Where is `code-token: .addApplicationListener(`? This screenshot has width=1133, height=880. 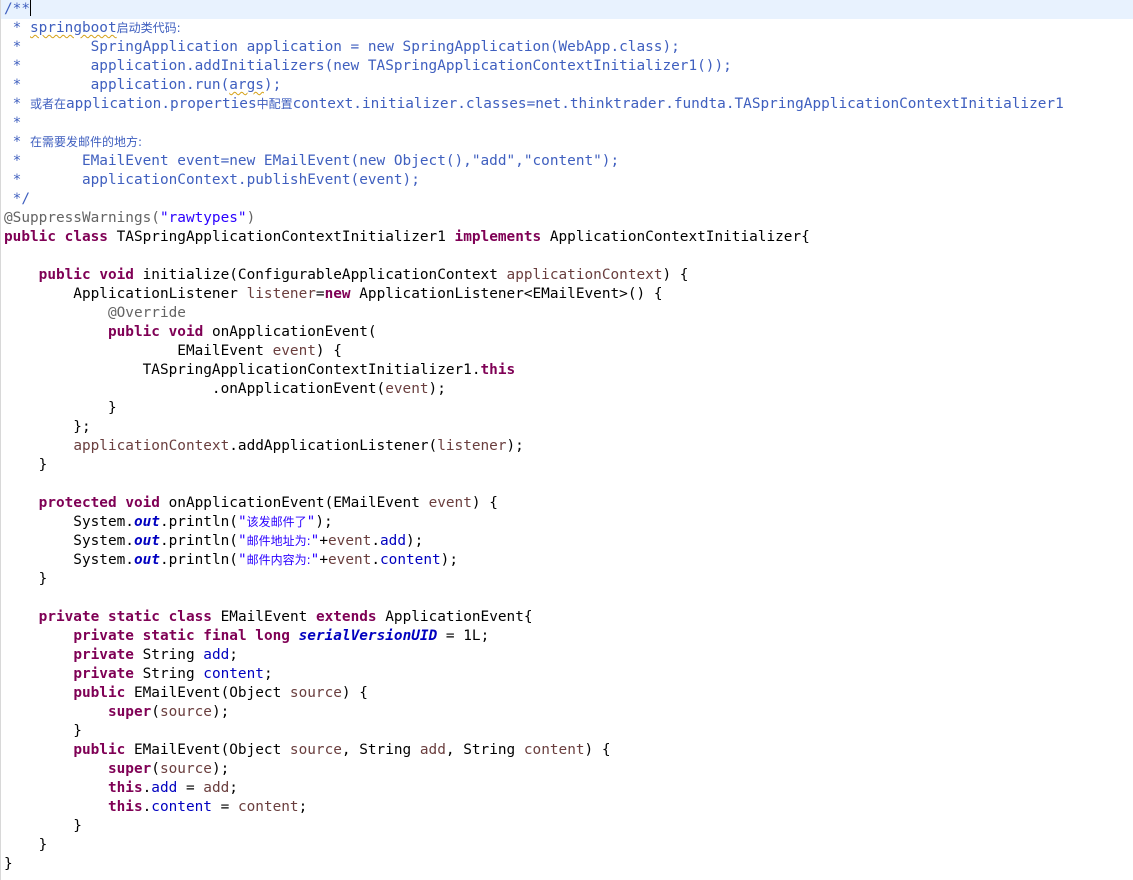 code-token: .addApplicationListener( is located at coordinates (333, 446).